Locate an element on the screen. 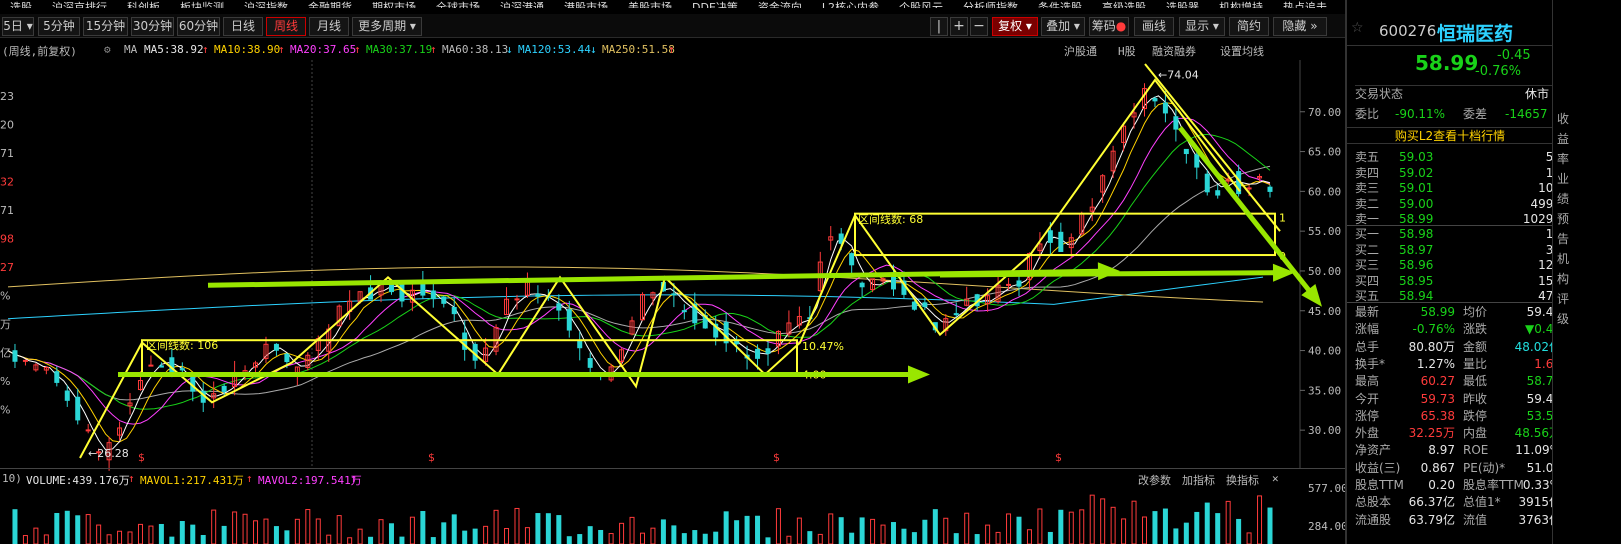  change-params-button: 改参数 is located at coordinates (1154, 480).